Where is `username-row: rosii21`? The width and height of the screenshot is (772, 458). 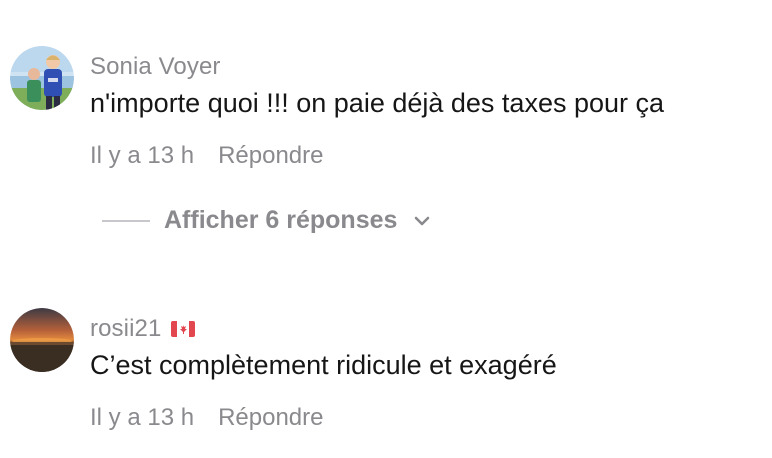
username-row: rosii21 is located at coordinates (143, 329).